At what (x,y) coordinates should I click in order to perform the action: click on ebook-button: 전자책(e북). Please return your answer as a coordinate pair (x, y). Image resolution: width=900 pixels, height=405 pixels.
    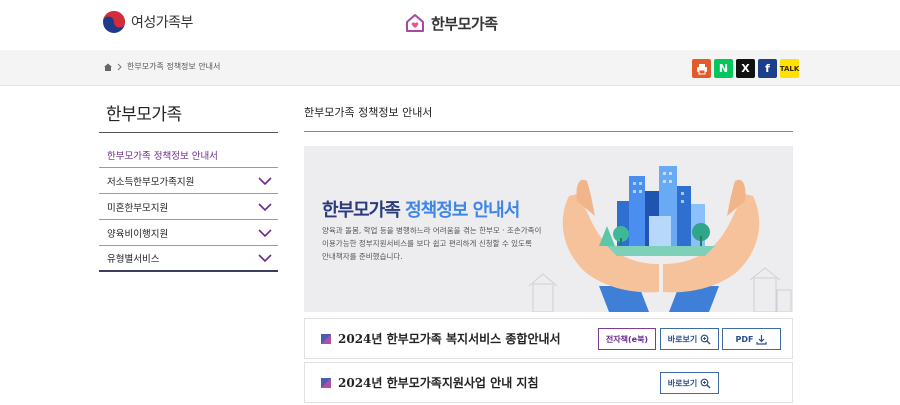
    Looking at the image, I should click on (627, 339).